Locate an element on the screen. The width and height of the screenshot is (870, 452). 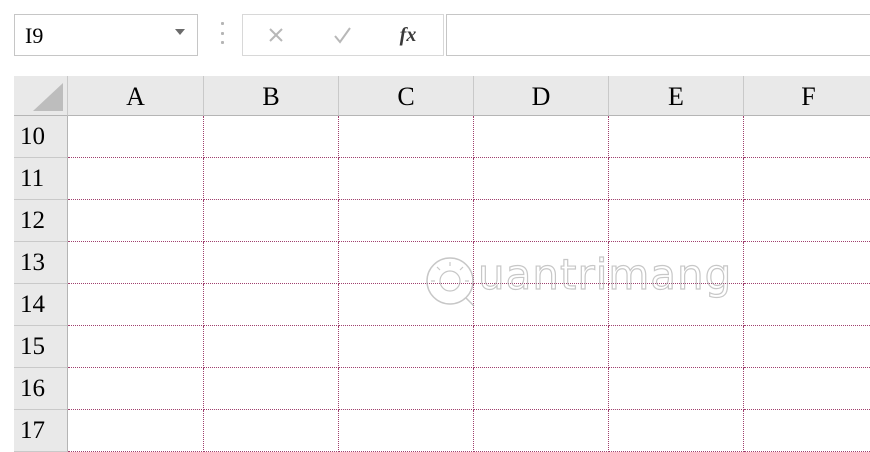
formula-buttons: fx is located at coordinates (343, 35).